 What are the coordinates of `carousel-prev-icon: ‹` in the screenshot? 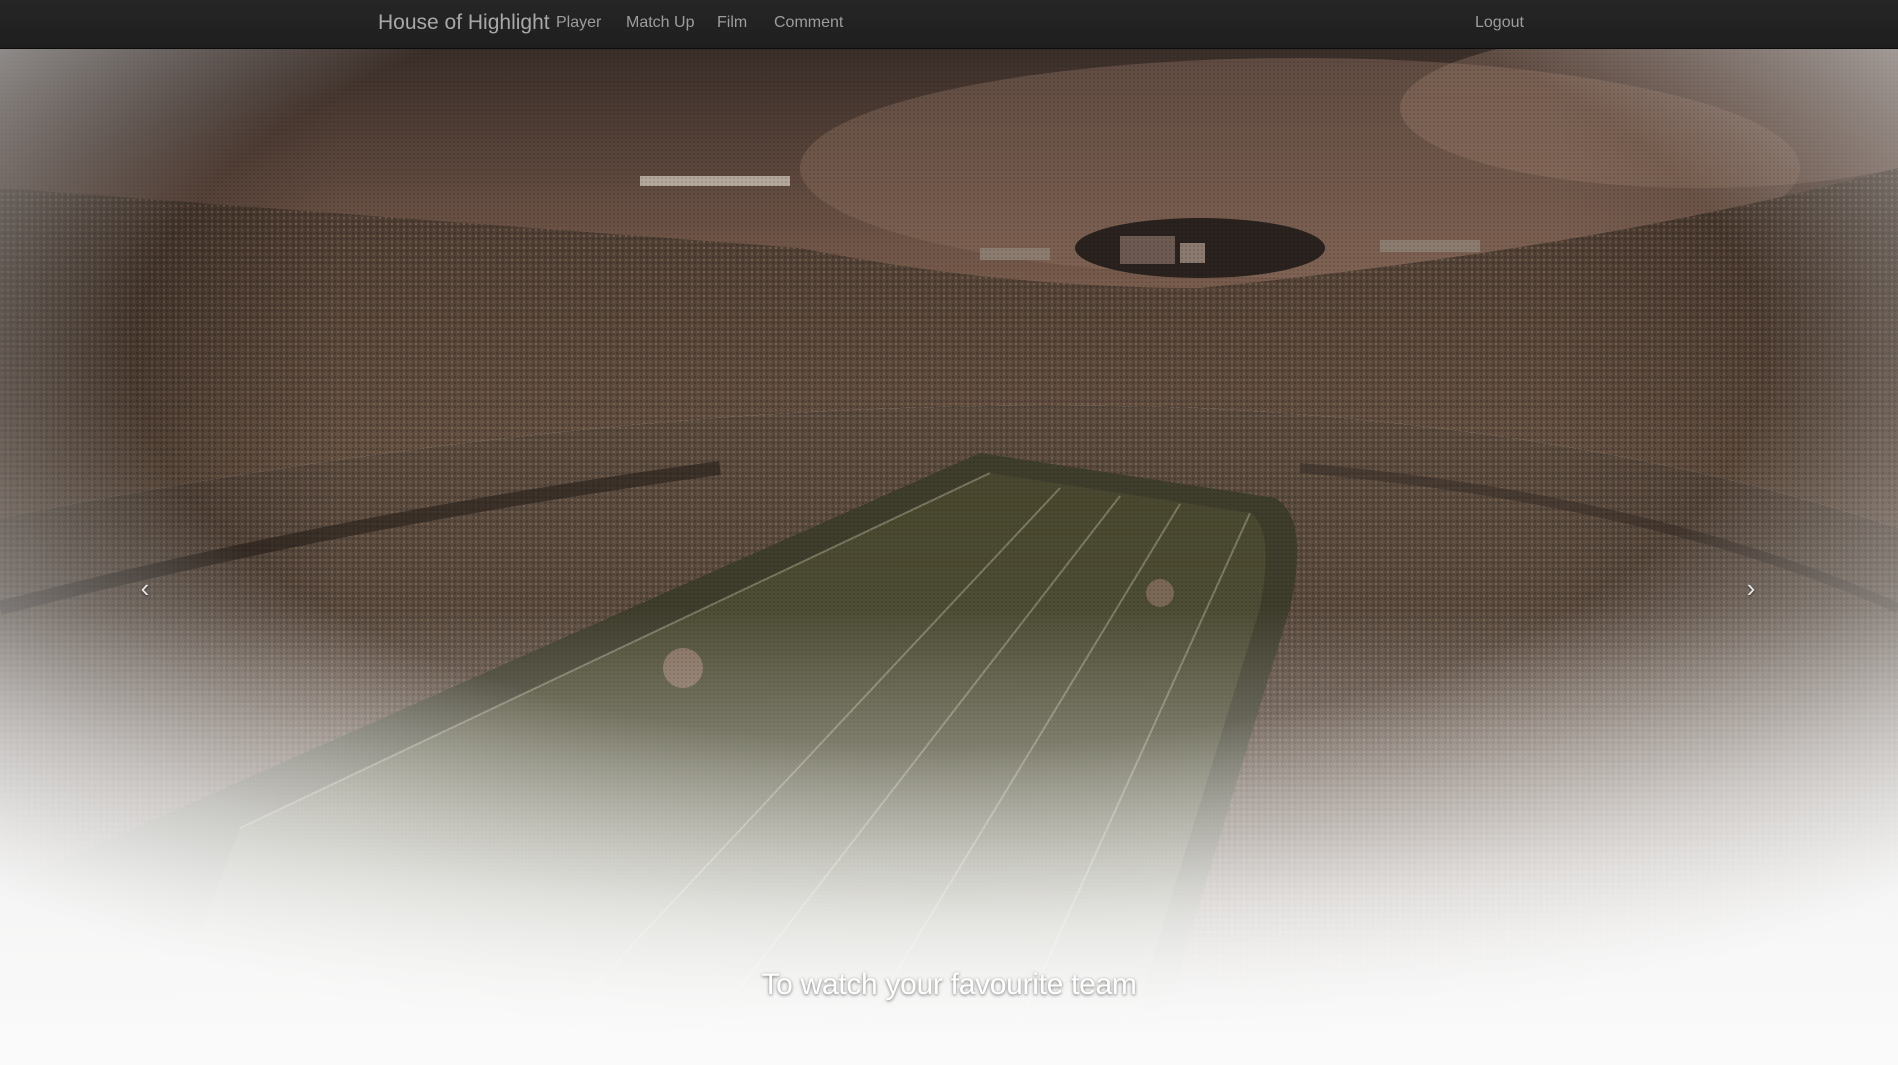 It's located at (145, 588).